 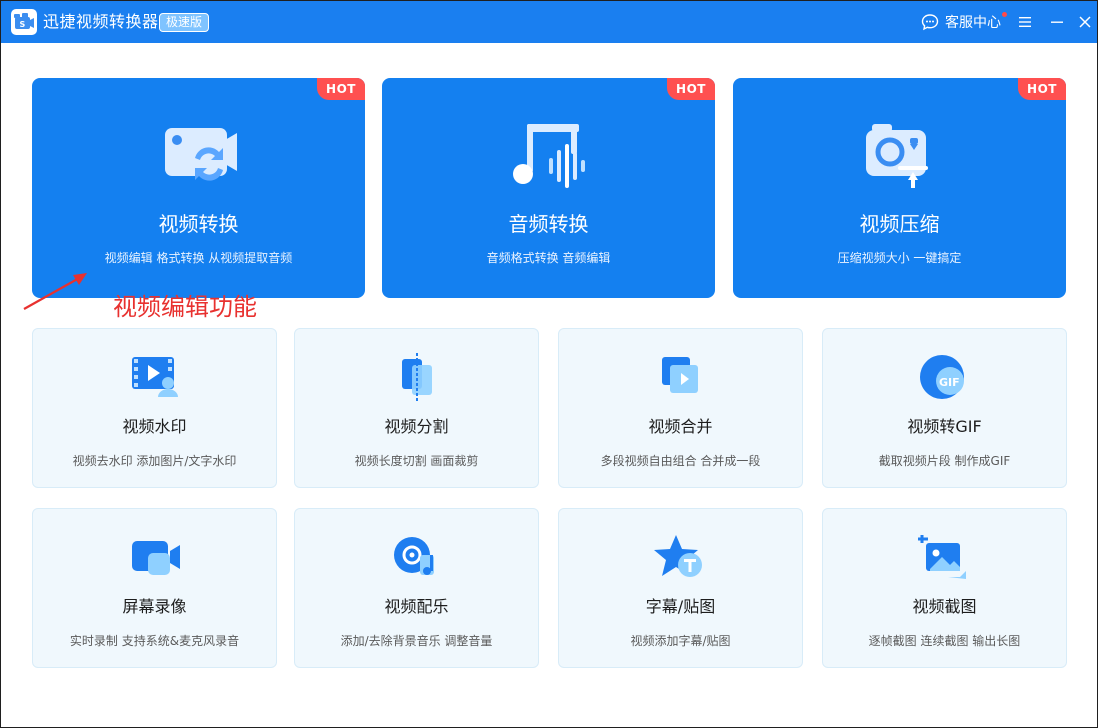 What do you see at coordinates (899, 224) in the screenshot?
I see `card-title: 视频压缩` at bounding box center [899, 224].